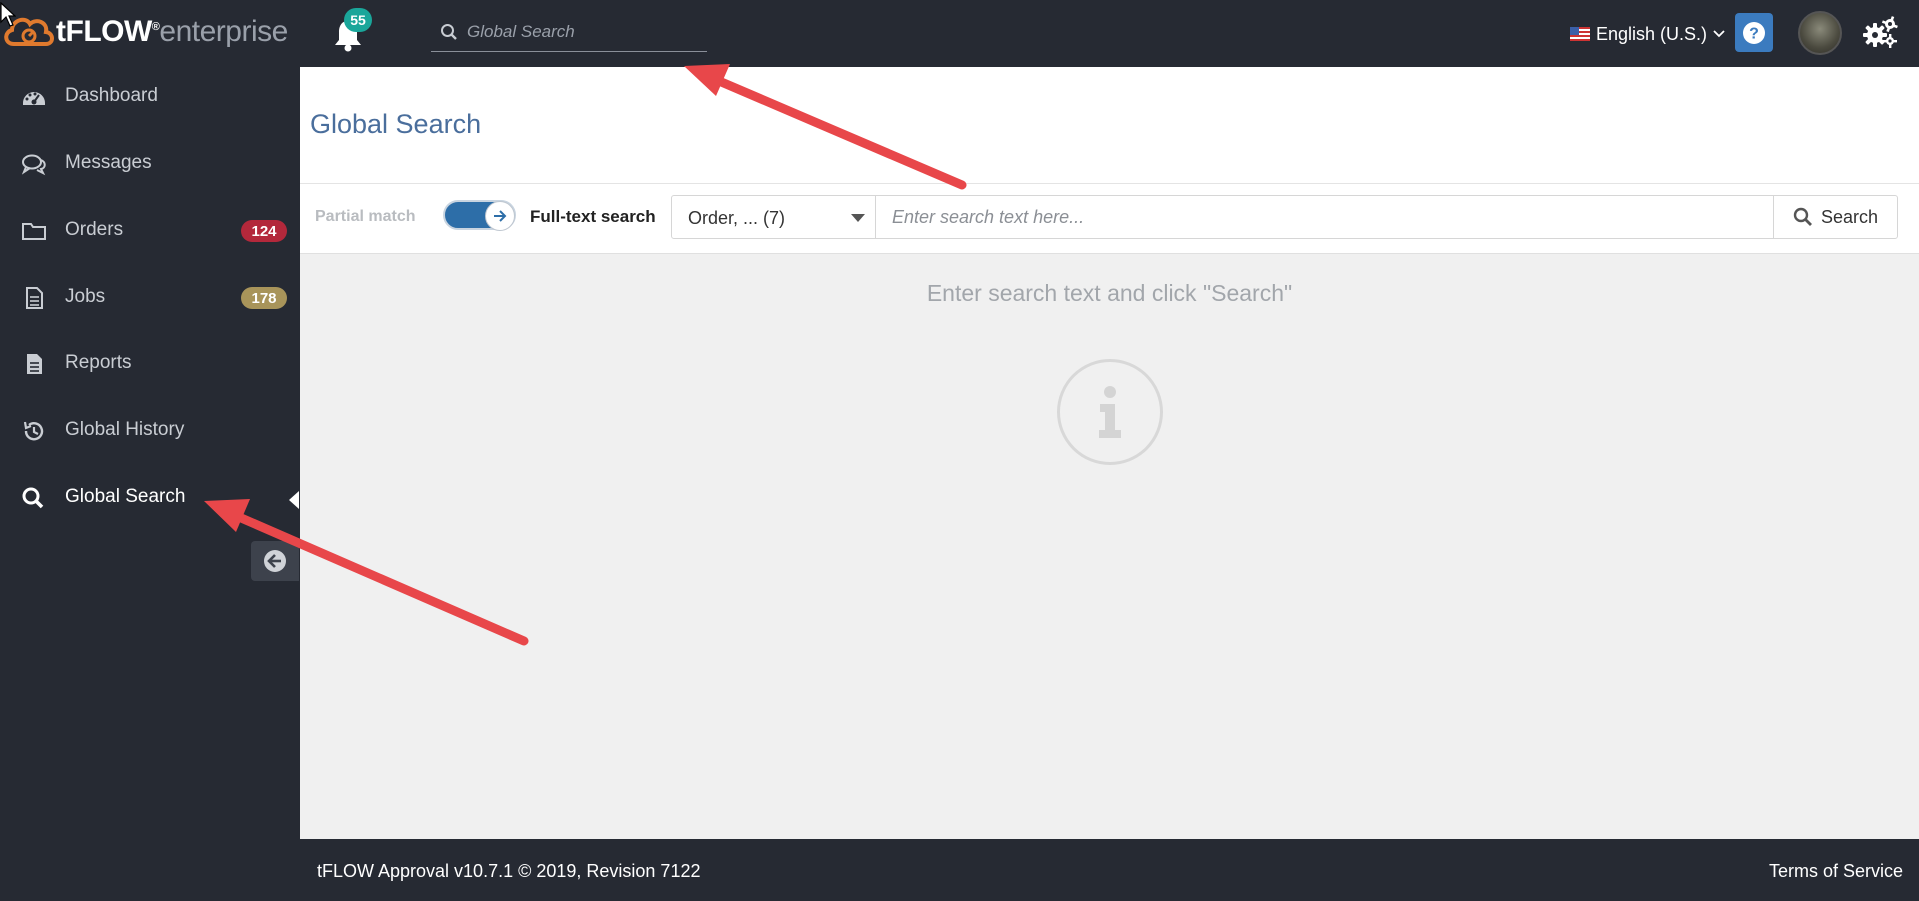 This screenshot has width=1919, height=901. I want to click on page-header: Global Search, so click(1109, 125).